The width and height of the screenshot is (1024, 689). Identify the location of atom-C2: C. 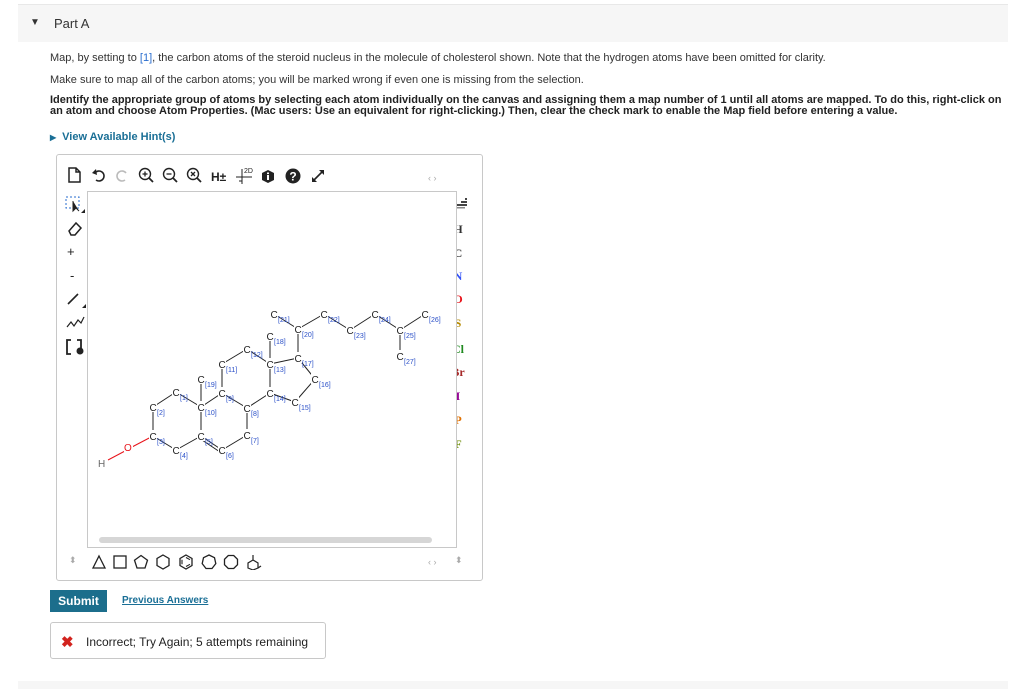
(153, 408).